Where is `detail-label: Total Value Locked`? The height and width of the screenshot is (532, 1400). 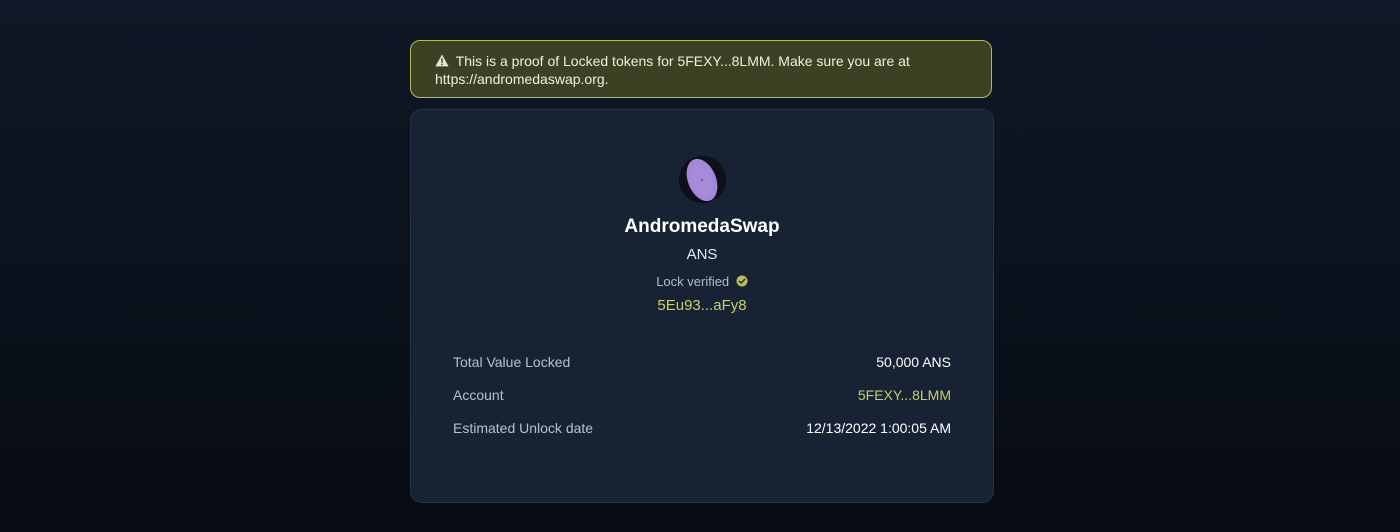
detail-label: Total Value Locked is located at coordinates (512, 362).